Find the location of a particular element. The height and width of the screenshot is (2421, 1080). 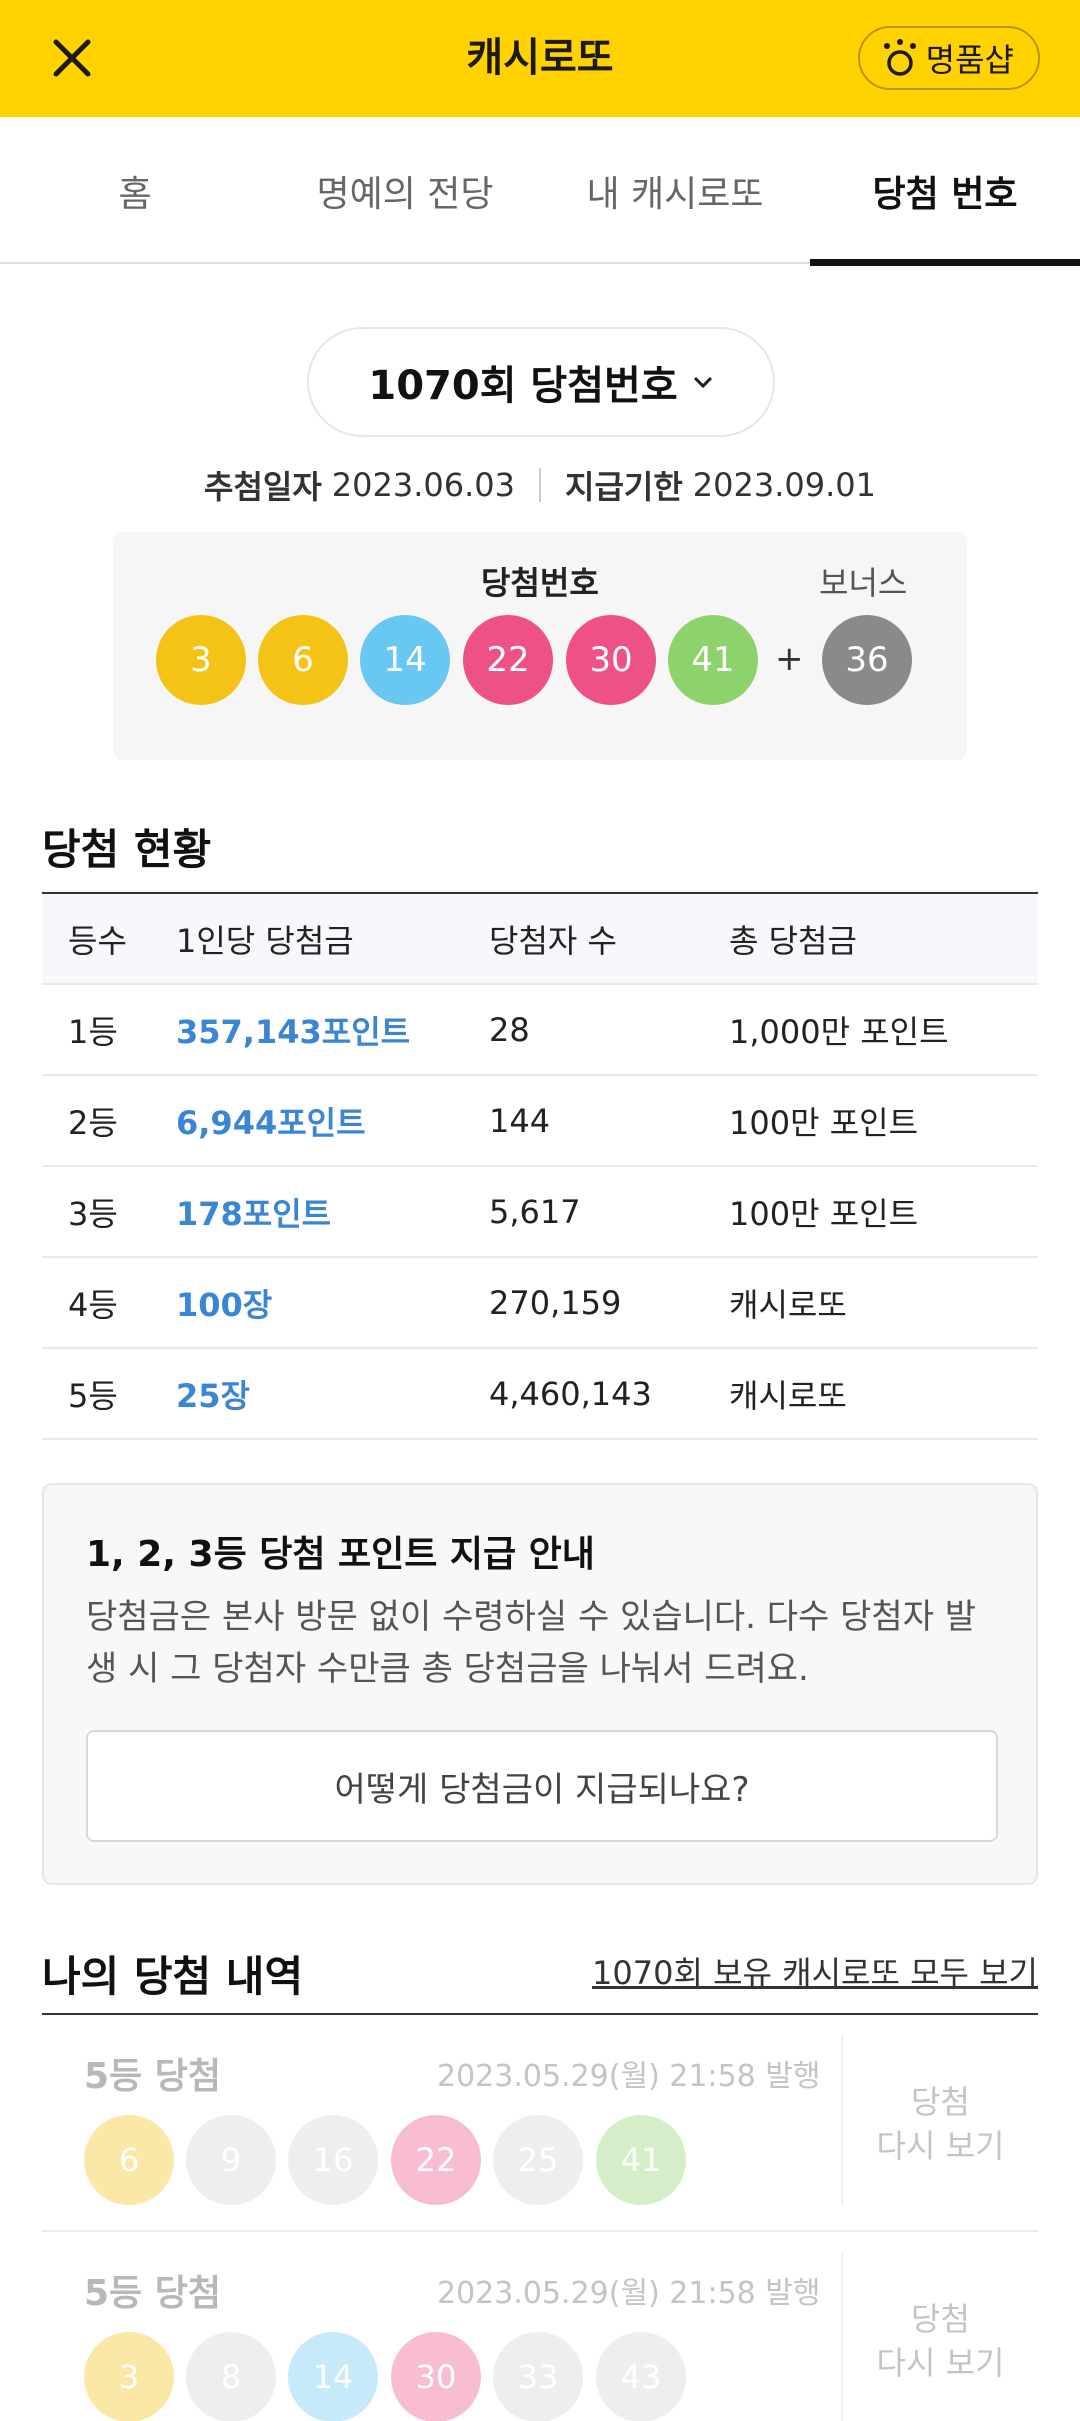

tab-bar: 홈 명예의 전당 내 캐시로또 당첨 번호 is located at coordinates (540, 191).